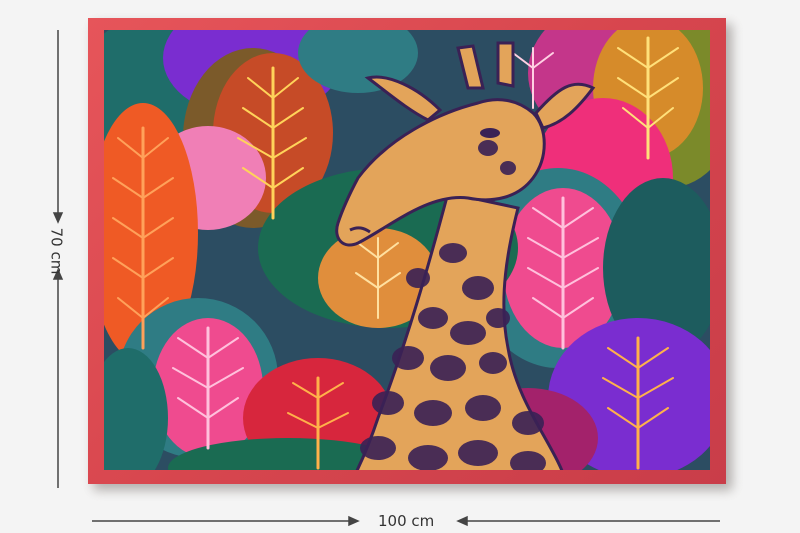  Describe the element at coordinates (462, 521) in the screenshot. I see `width-arrow-left-icon` at that location.